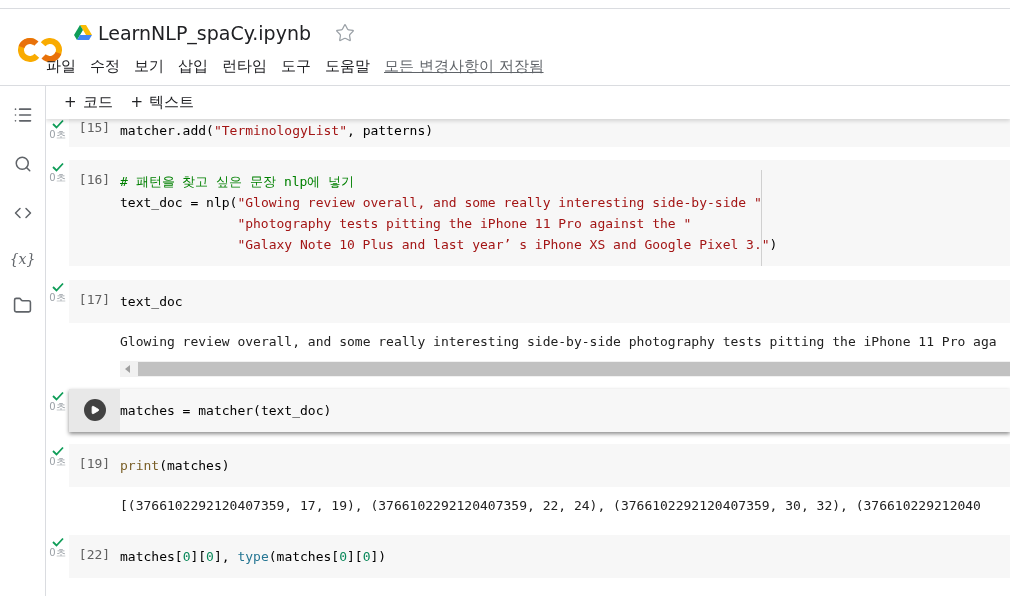 This screenshot has width=1010, height=596. I want to click on menu-item: 보기, so click(149, 66).